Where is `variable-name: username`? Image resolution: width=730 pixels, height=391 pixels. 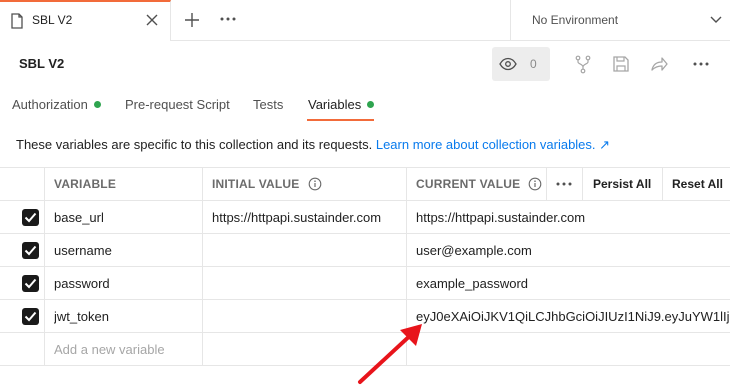 variable-name: username is located at coordinates (83, 250).